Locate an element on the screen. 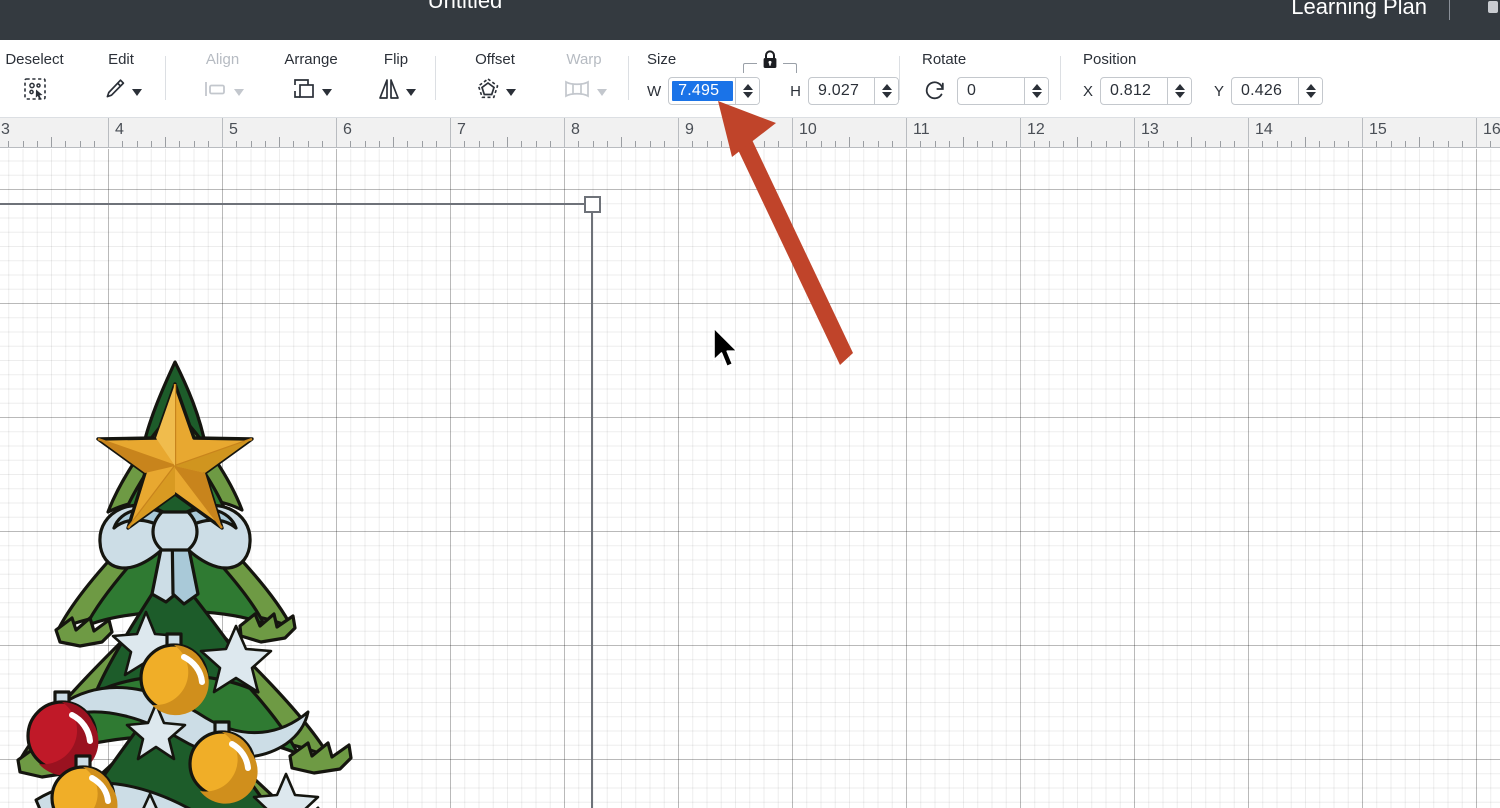 The width and height of the screenshot is (1500, 808). height-stepper-down-icon is located at coordinates (886, 95).